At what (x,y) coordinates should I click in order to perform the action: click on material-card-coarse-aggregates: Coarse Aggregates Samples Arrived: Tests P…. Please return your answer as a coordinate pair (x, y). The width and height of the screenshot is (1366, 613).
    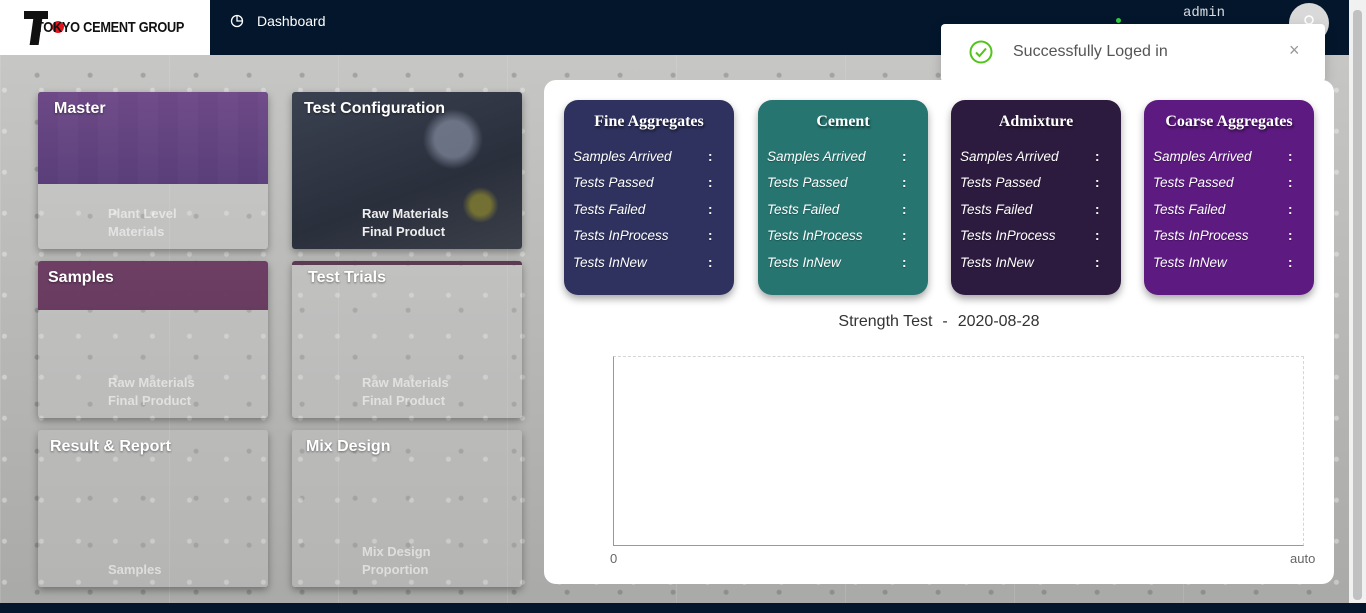
    Looking at the image, I should click on (1229, 197).